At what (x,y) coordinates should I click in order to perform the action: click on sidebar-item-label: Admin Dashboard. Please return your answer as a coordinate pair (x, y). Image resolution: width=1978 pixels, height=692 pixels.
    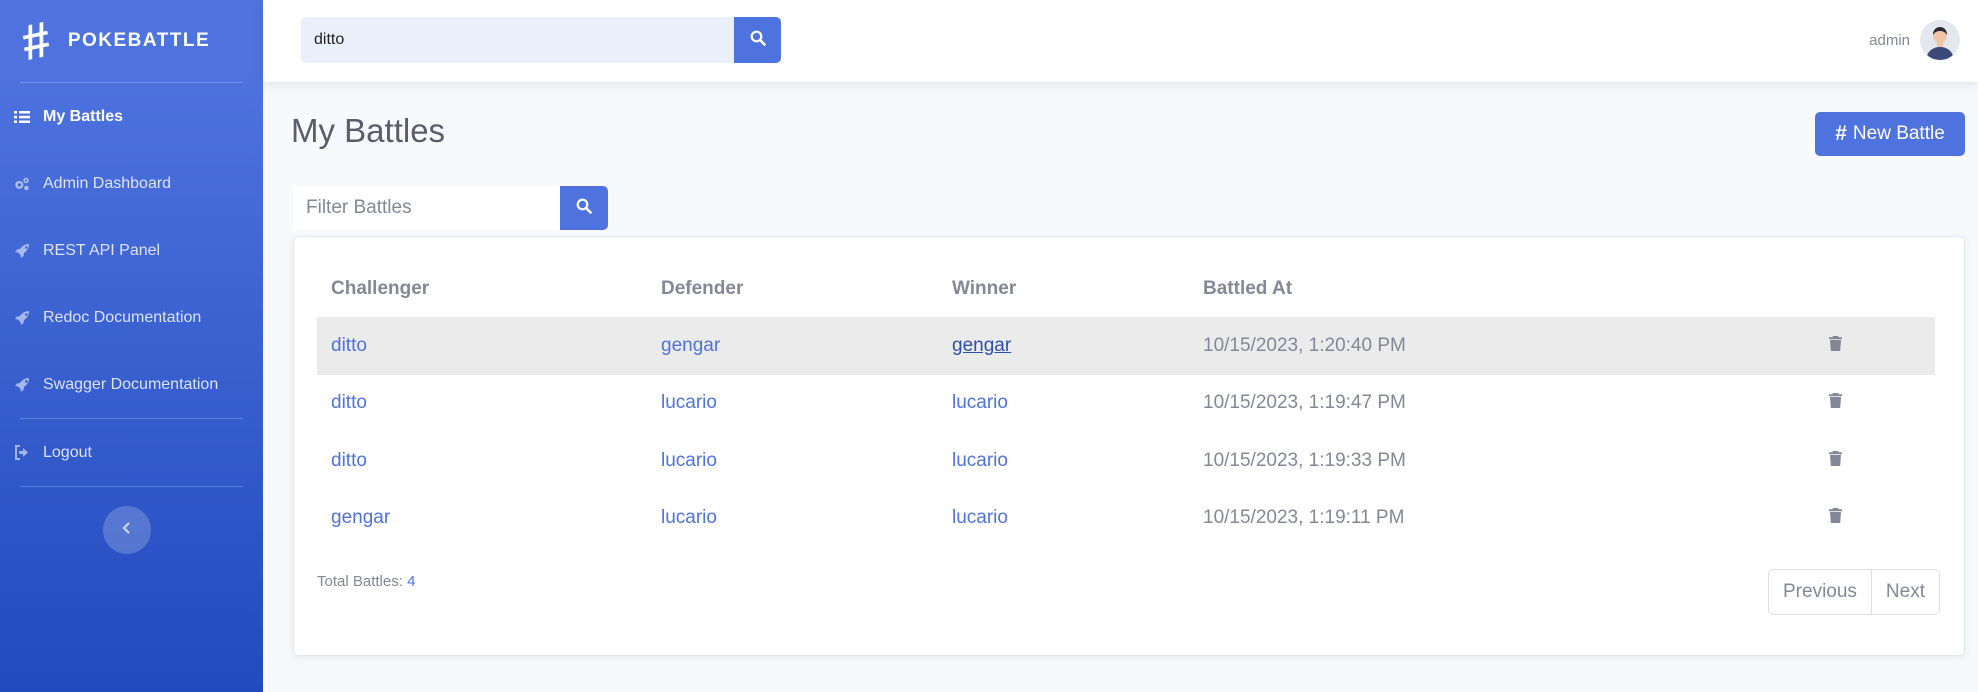
    Looking at the image, I should click on (107, 183).